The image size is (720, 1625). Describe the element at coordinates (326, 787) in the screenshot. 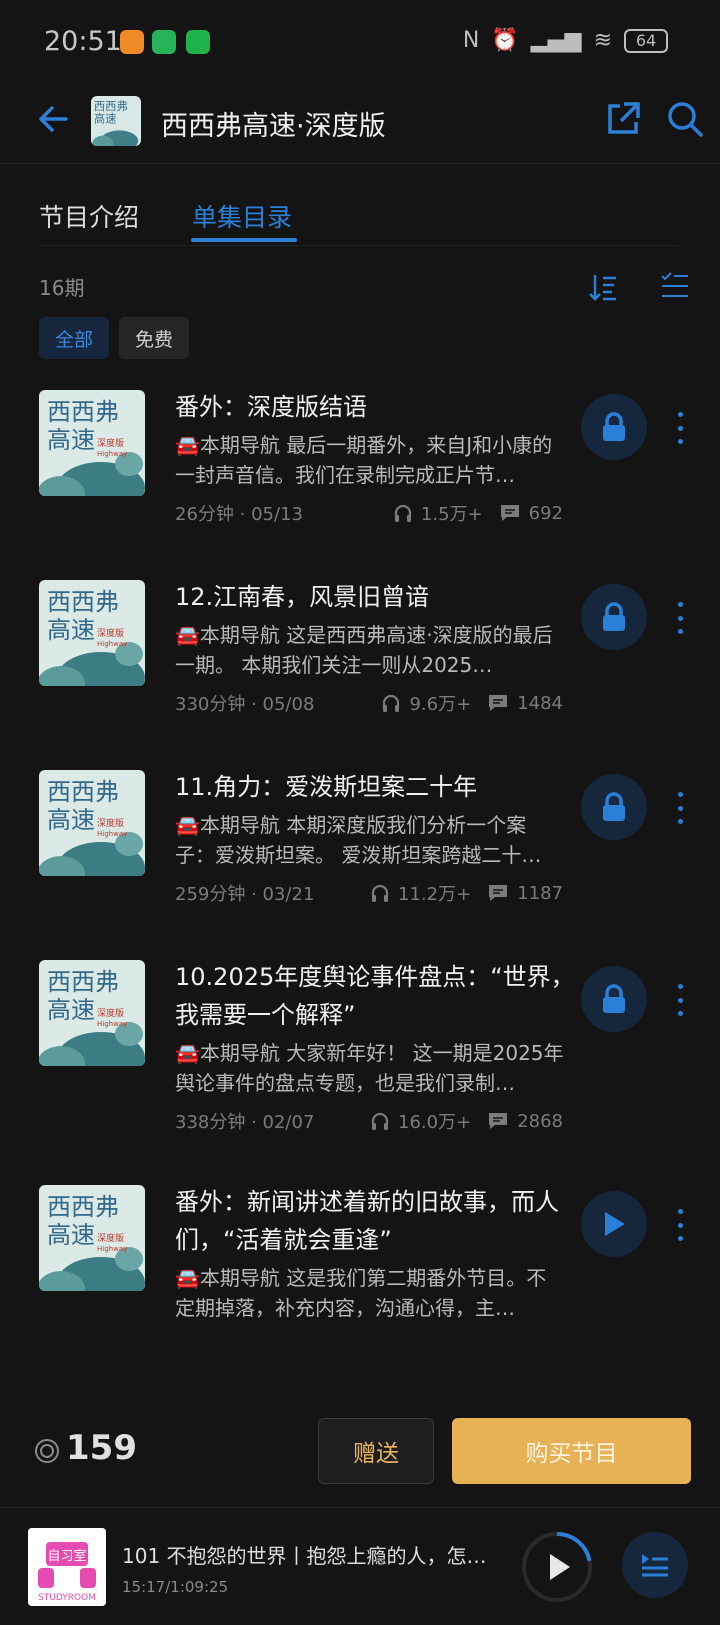

I see `episode-title: 11.角力：爱泼斯坦案二十年` at that location.